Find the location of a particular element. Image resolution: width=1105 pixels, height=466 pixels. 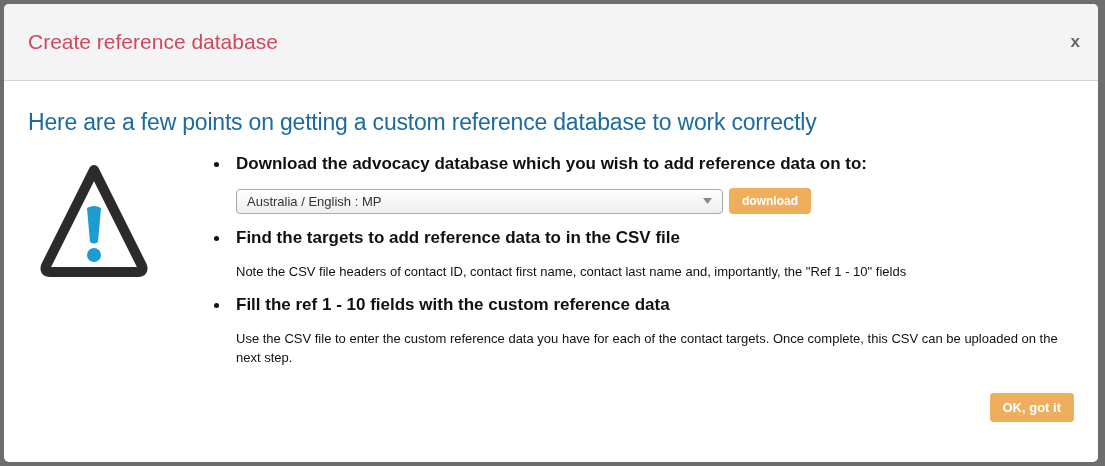

caret-icon is located at coordinates (707, 201).